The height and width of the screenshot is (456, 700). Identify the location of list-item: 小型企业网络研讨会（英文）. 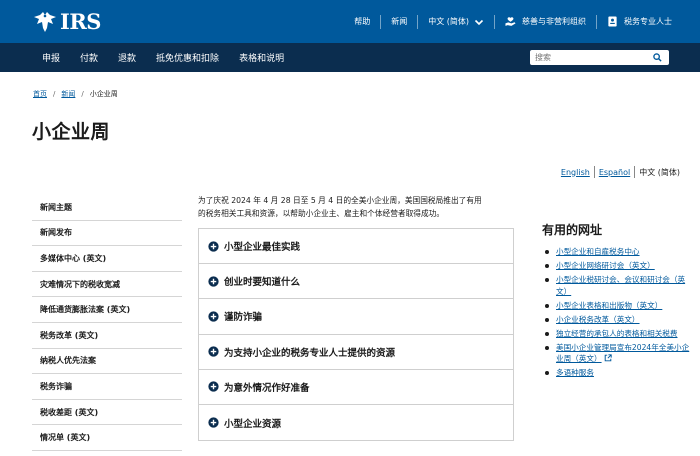
(618, 266).